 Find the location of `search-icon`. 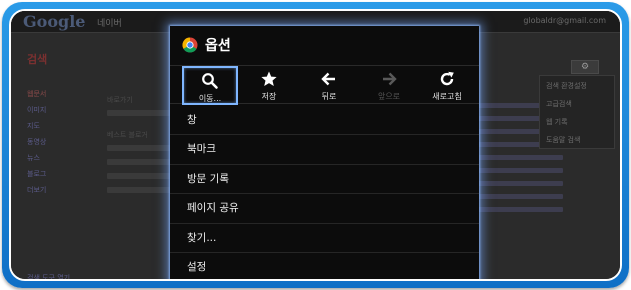

search-icon is located at coordinates (210, 81).